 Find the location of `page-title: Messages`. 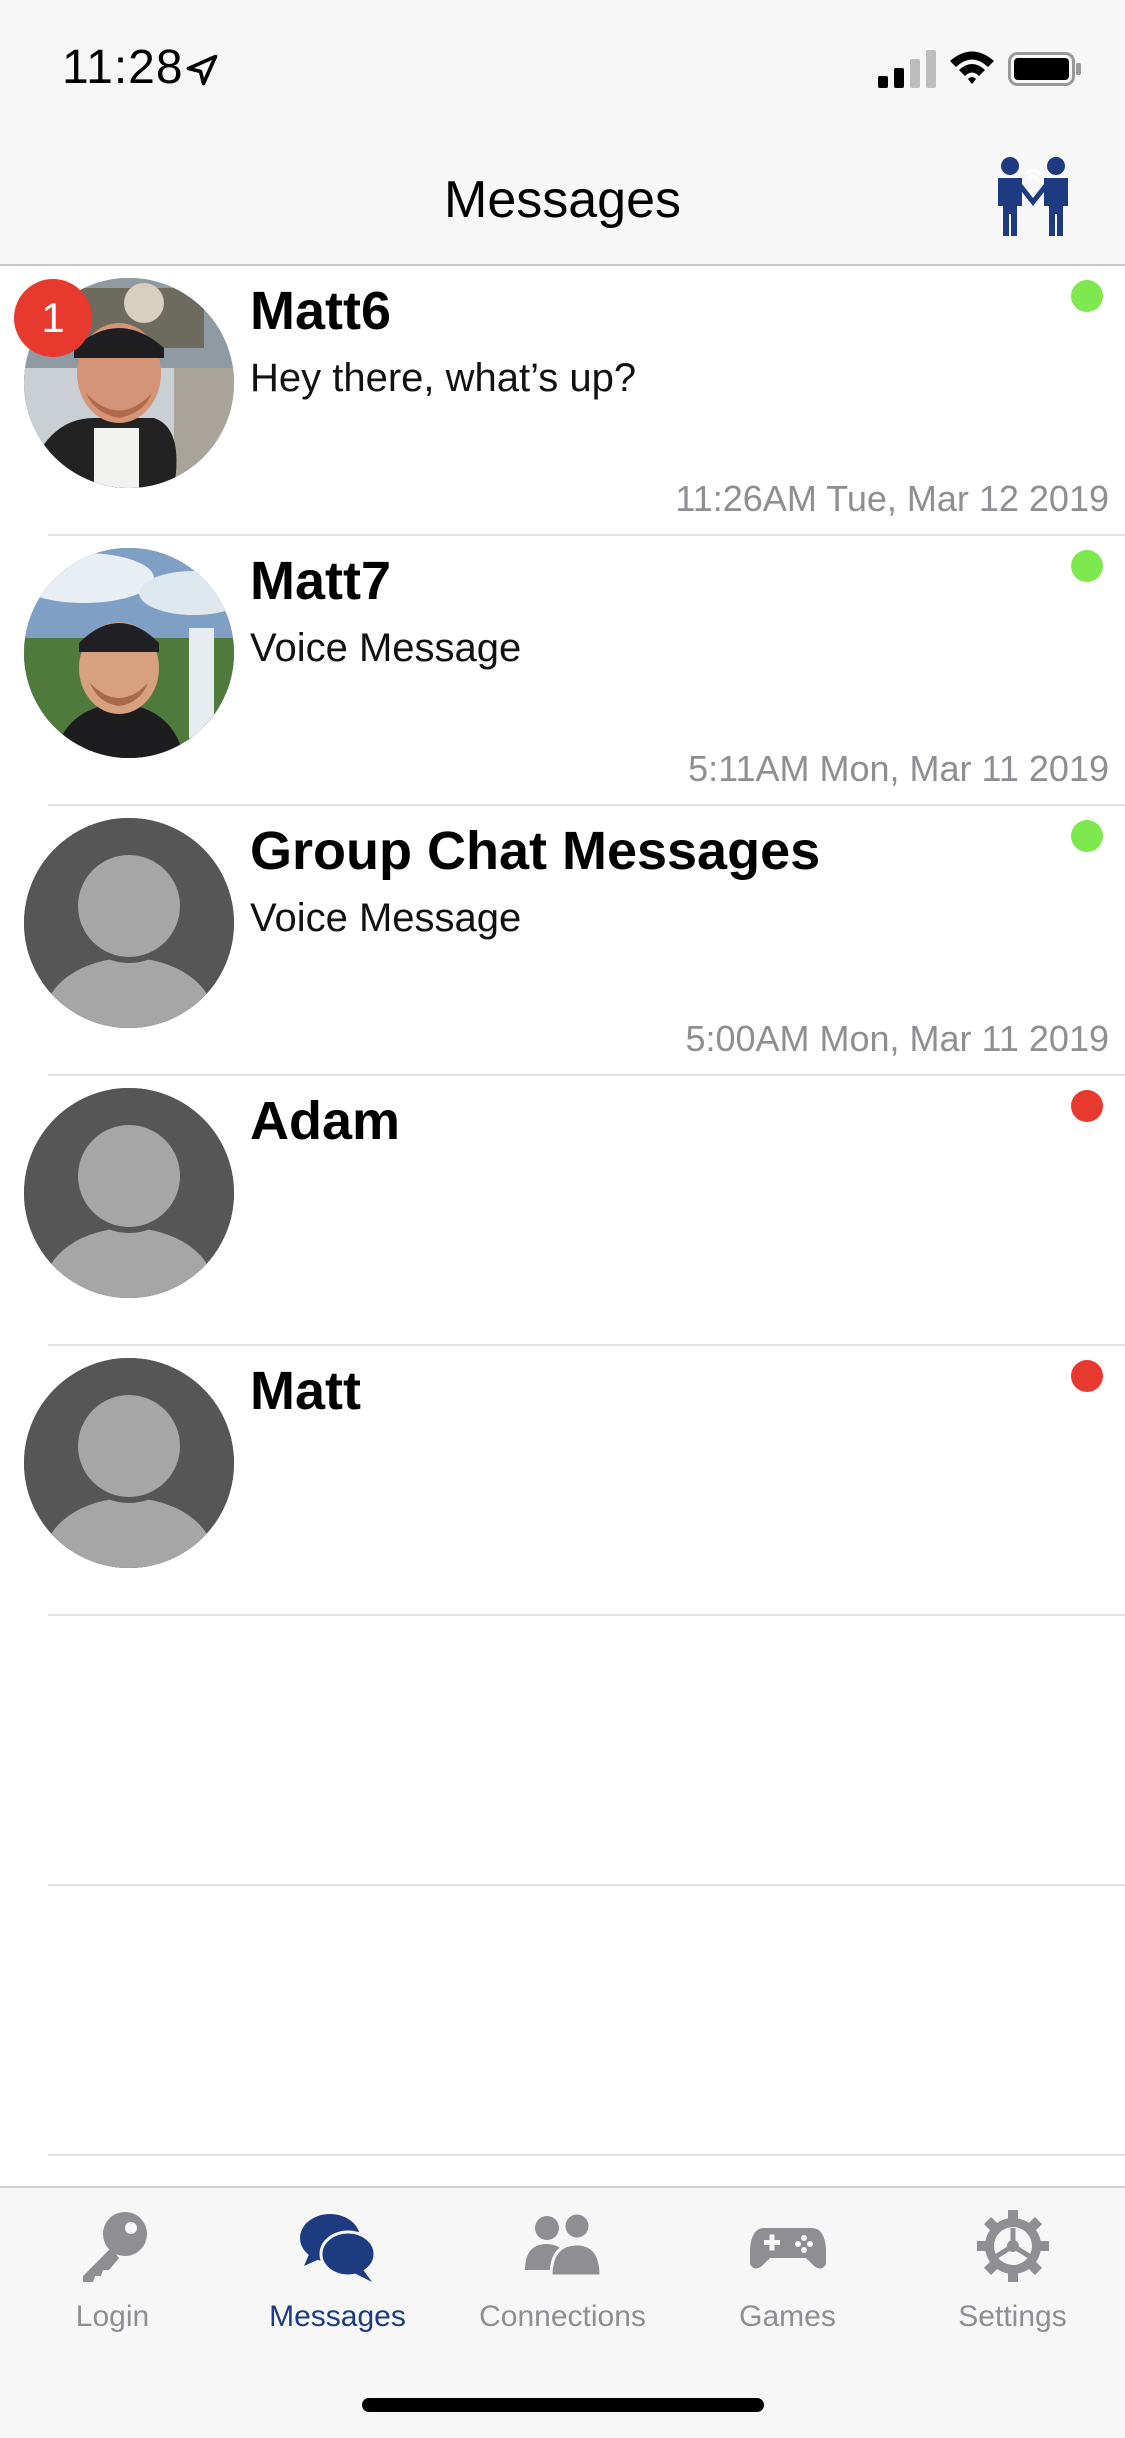

page-title: Messages is located at coordinates (562, 200).